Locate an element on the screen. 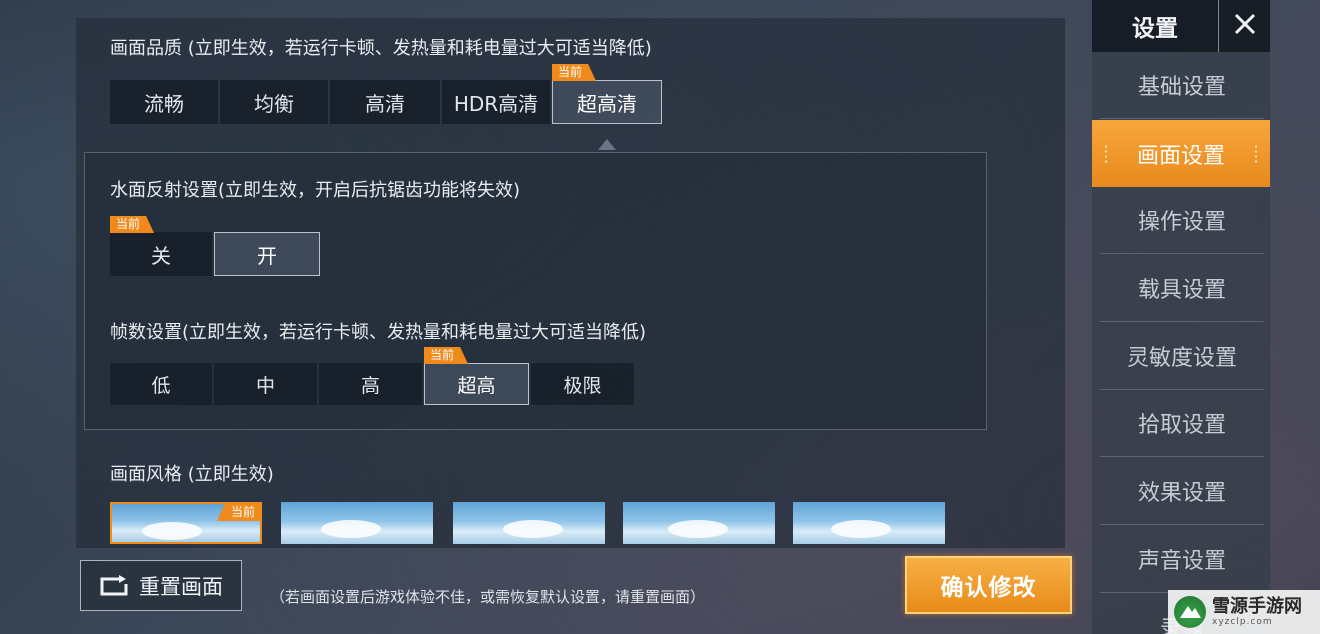 This screenshot has height=634, width=1320. sidebar-item-controls: 操作设置 is located at coordinates (1182, 220).